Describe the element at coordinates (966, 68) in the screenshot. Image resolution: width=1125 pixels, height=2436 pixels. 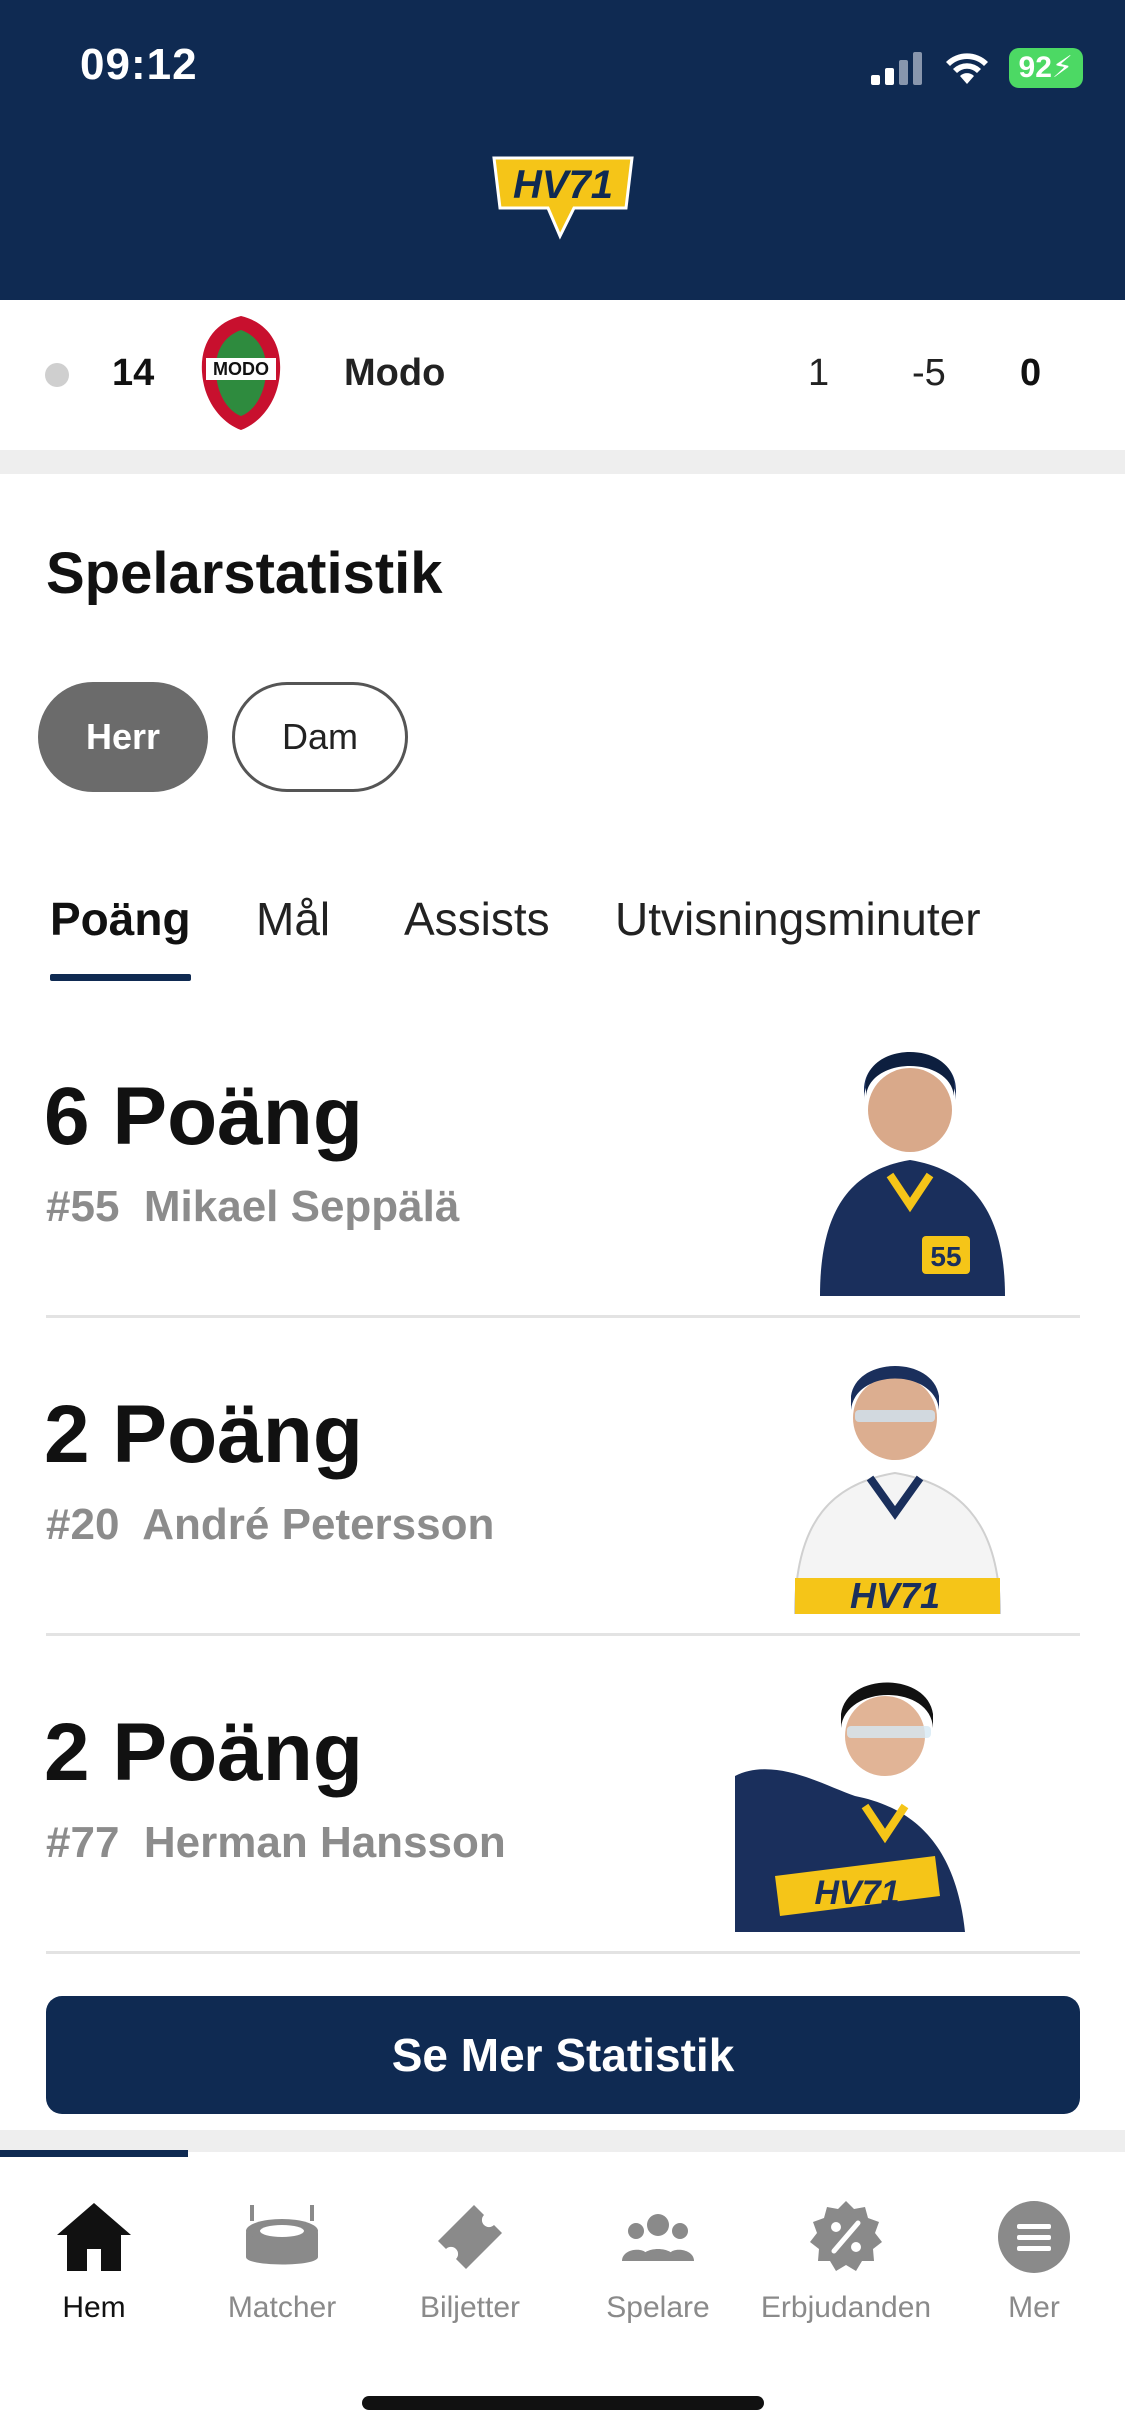
I see `wifi-icon` at that location.